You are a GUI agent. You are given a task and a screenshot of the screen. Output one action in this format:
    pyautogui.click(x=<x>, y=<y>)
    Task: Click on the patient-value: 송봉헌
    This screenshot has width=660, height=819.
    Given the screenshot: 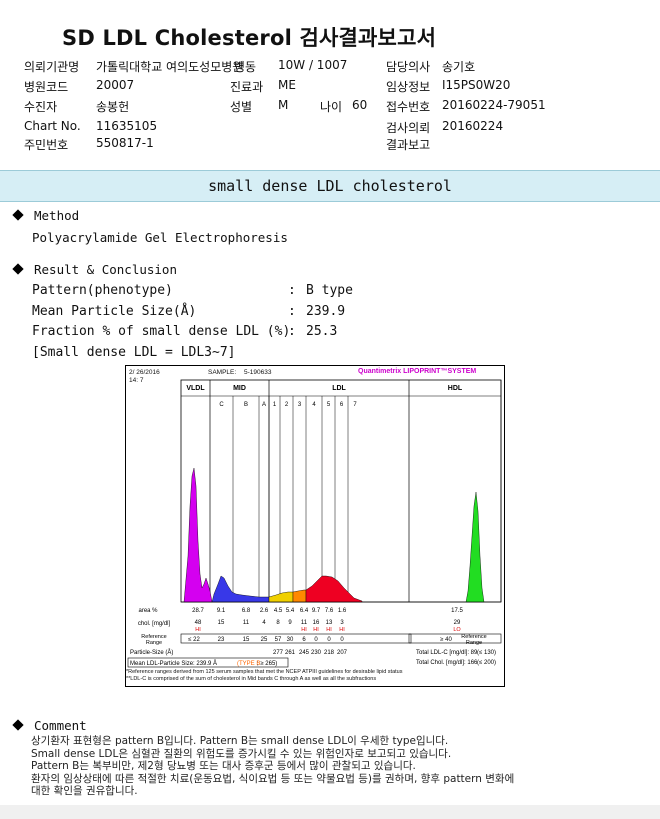 What is the action you would take?
    pyautogui.click(x=113, y=107)
    